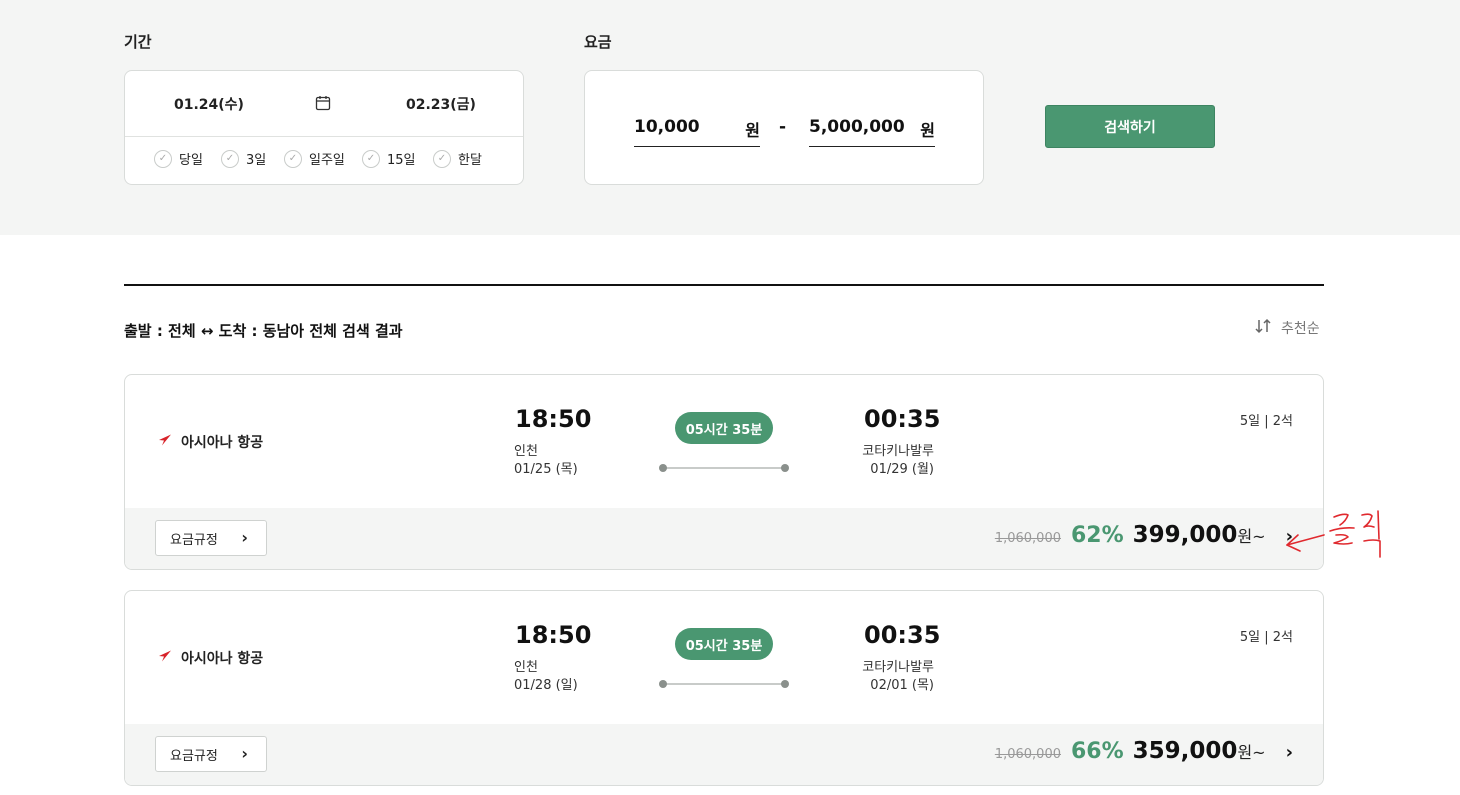  Describe the element at coordinates (724, 754) in the screenshot. I see `card-footer: 요금규정 › 1,060,000 66% 359,000 원~ ›` at that location.